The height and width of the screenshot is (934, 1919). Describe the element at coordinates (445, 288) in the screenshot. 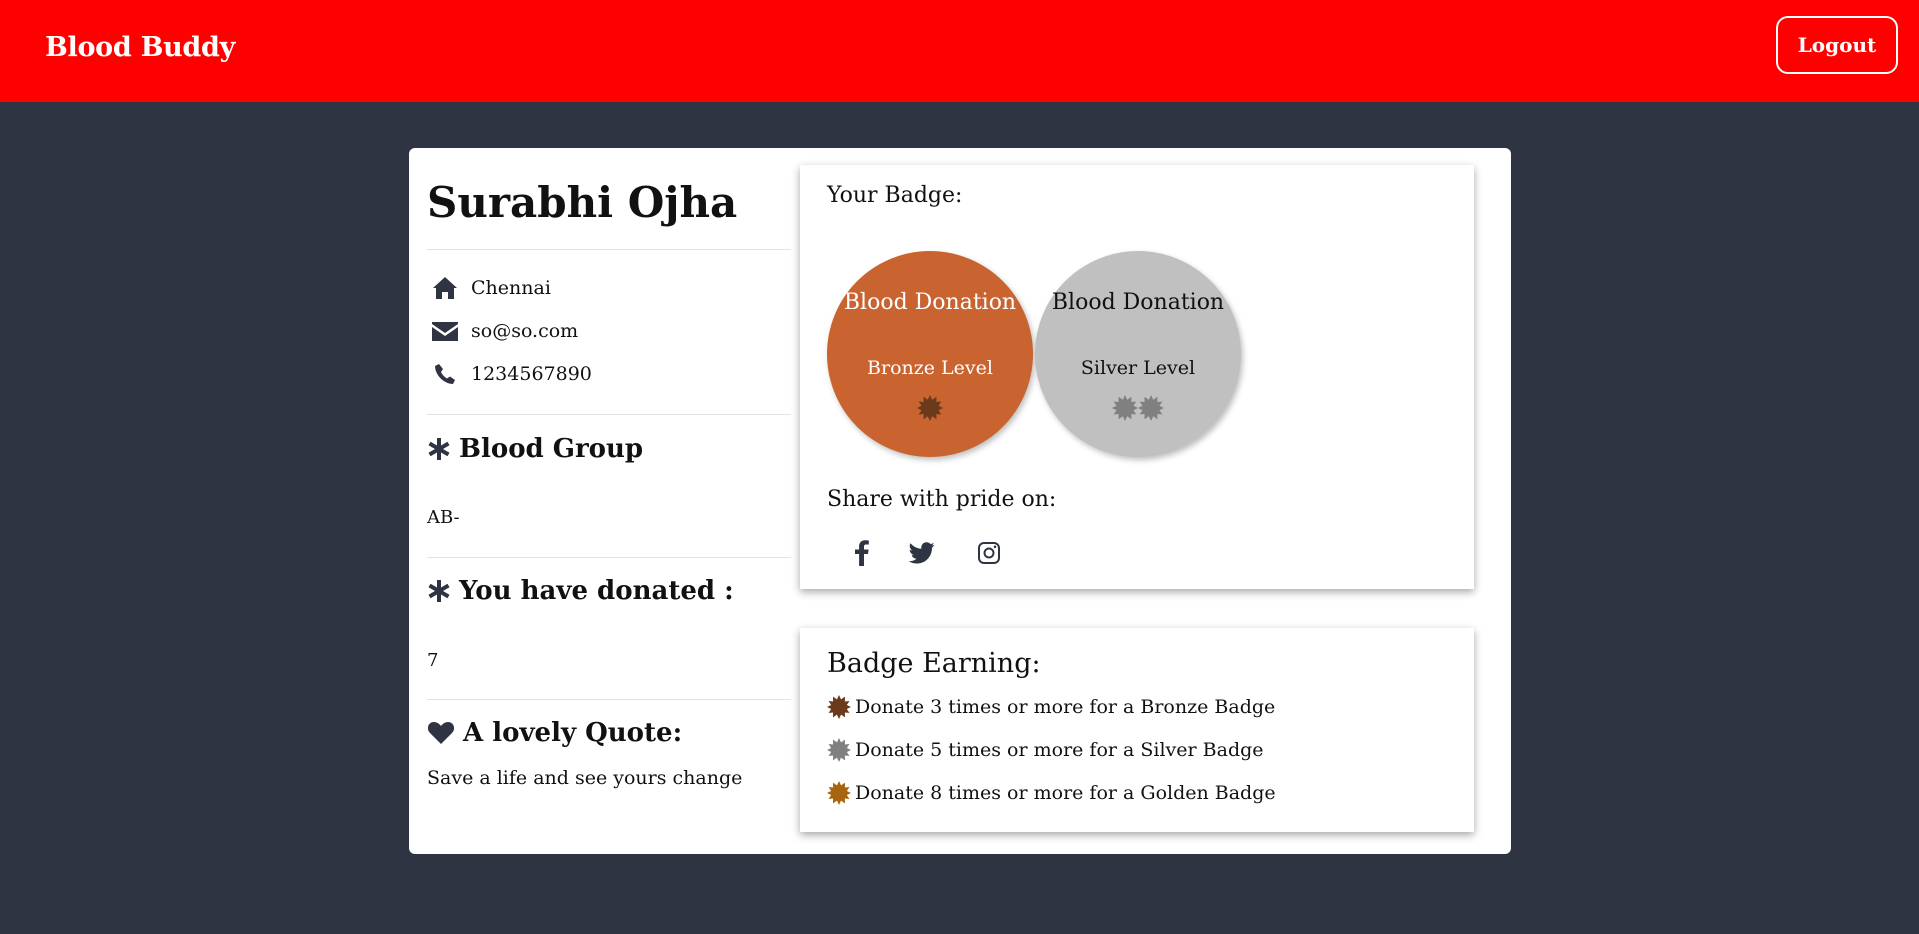

I see `home-icon` at that location.